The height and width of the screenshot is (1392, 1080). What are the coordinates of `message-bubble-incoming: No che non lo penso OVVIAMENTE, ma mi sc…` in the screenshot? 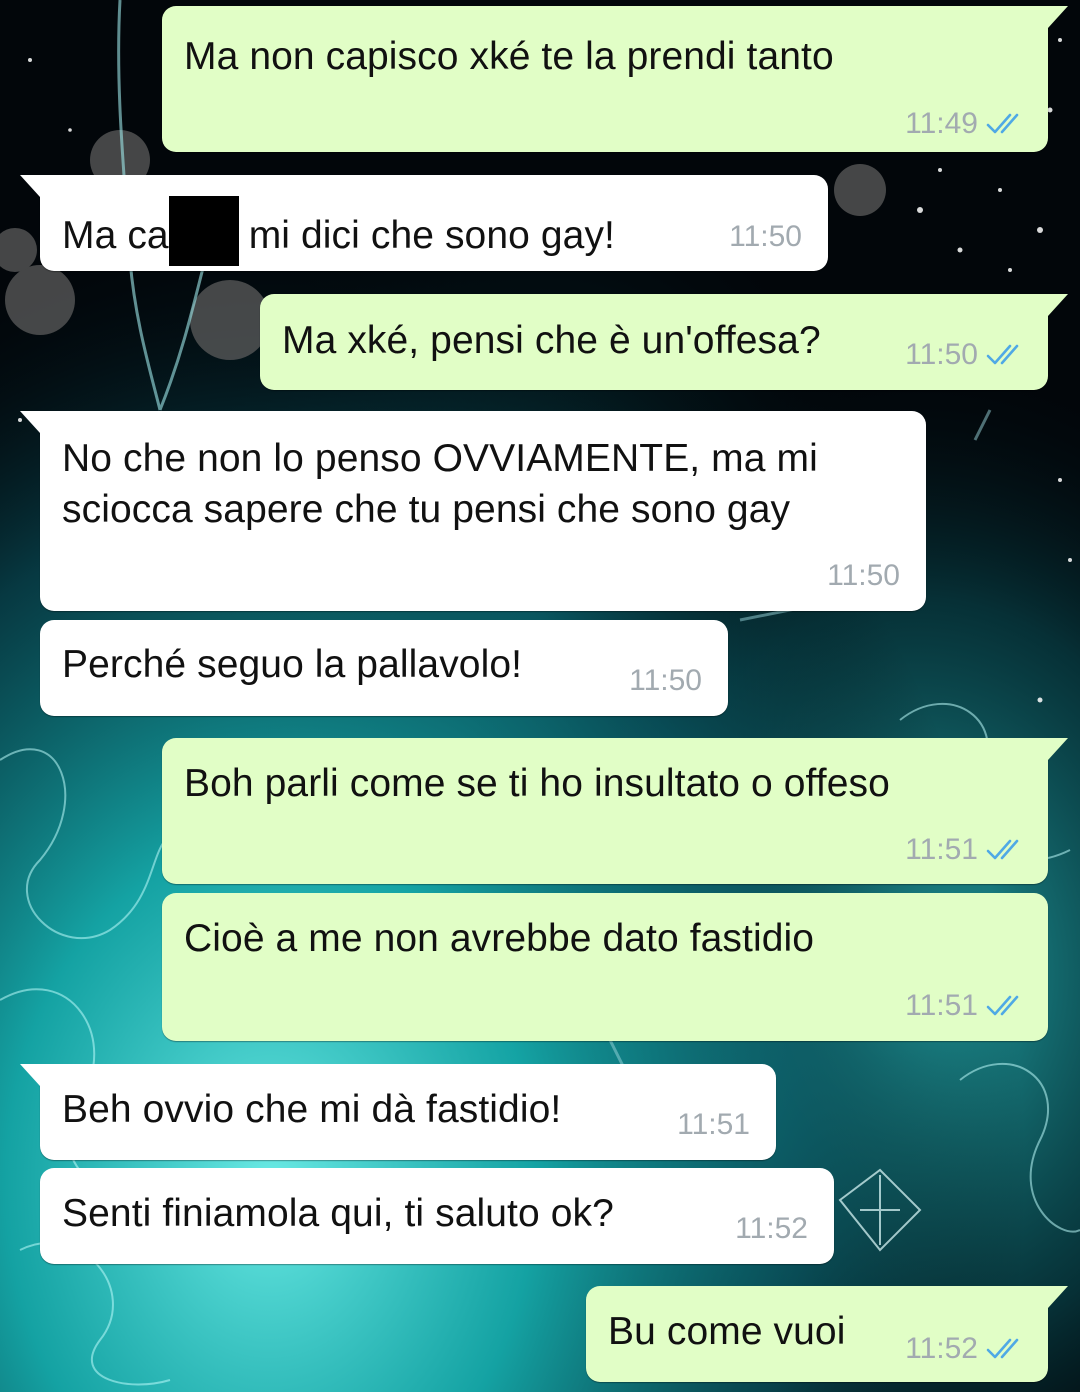 It's located at (473, 511).